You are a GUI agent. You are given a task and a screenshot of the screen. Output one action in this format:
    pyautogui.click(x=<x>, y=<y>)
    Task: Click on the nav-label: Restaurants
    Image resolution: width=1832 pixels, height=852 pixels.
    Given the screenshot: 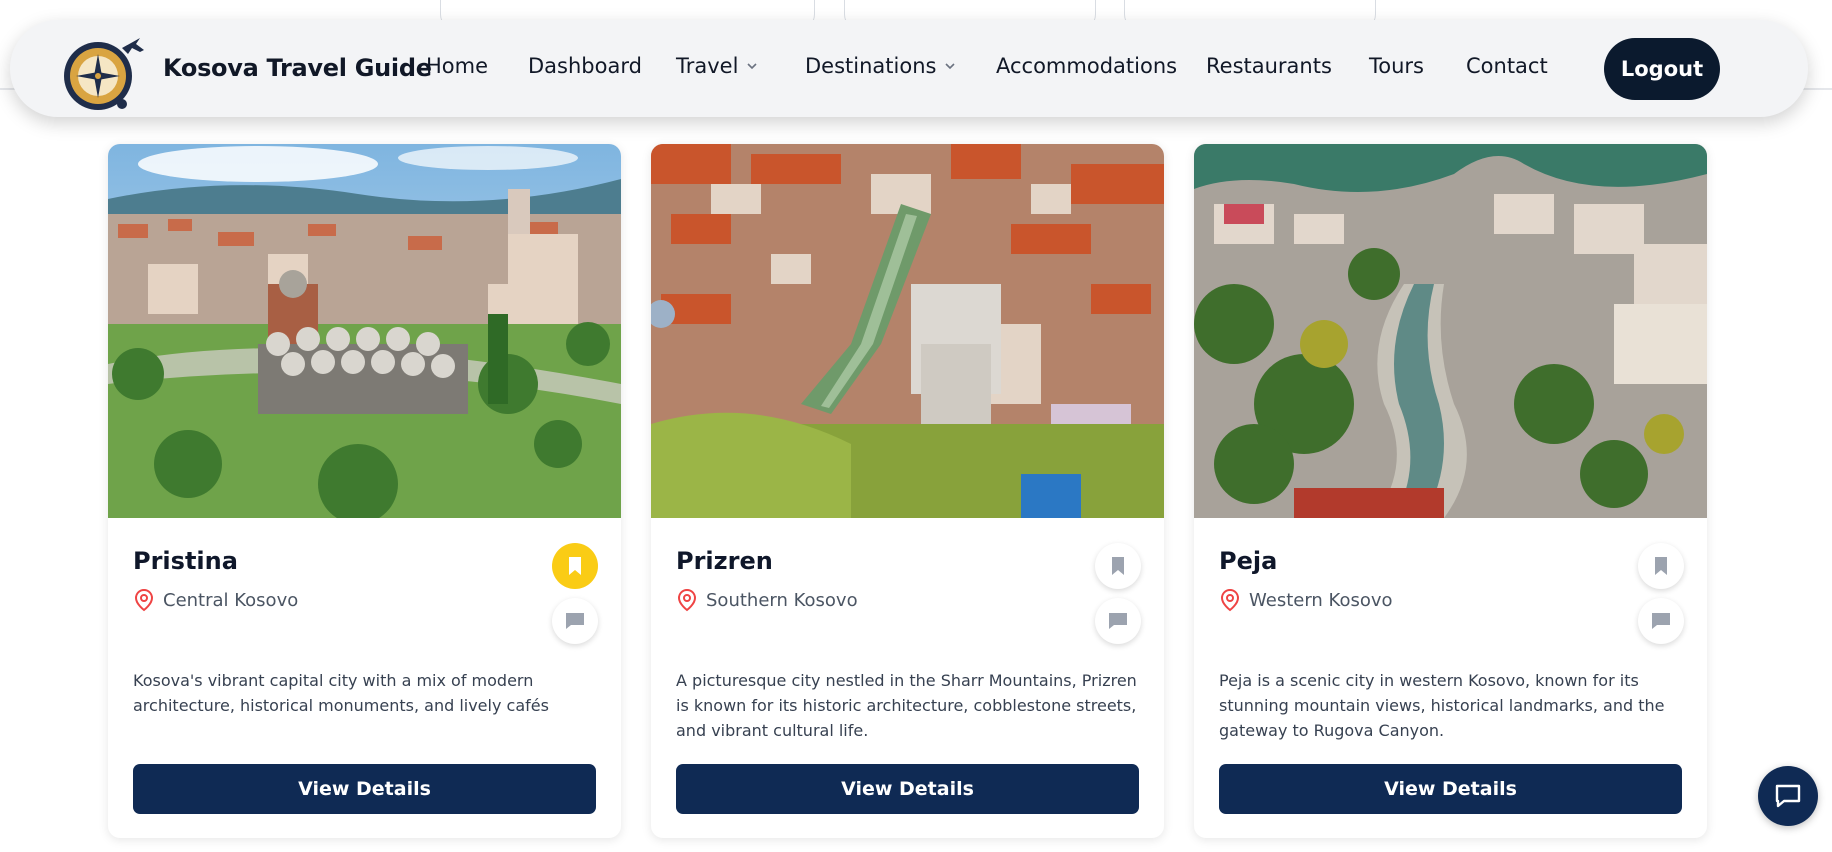 What is the action you would take?
    pyautogui.click(x=1269, y=66)
    